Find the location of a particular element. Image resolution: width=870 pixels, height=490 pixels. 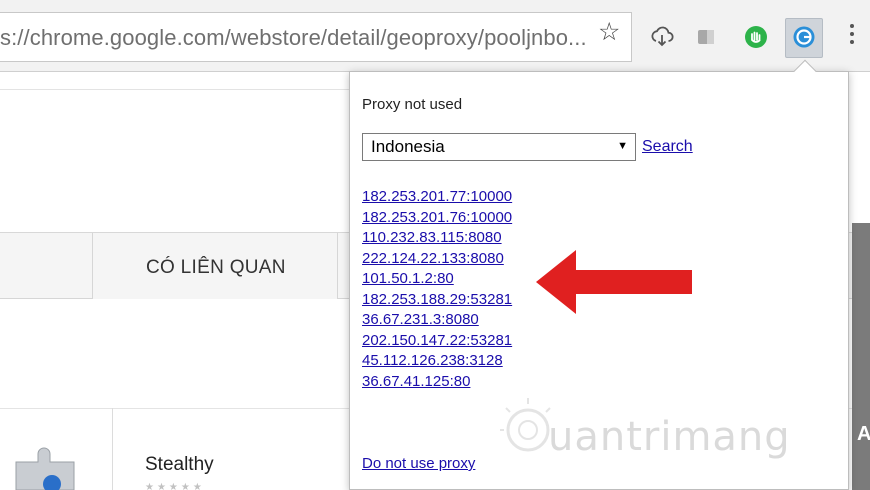

proxy-link: 222.124.22.133:8080 is located at coordinates (437, 259).